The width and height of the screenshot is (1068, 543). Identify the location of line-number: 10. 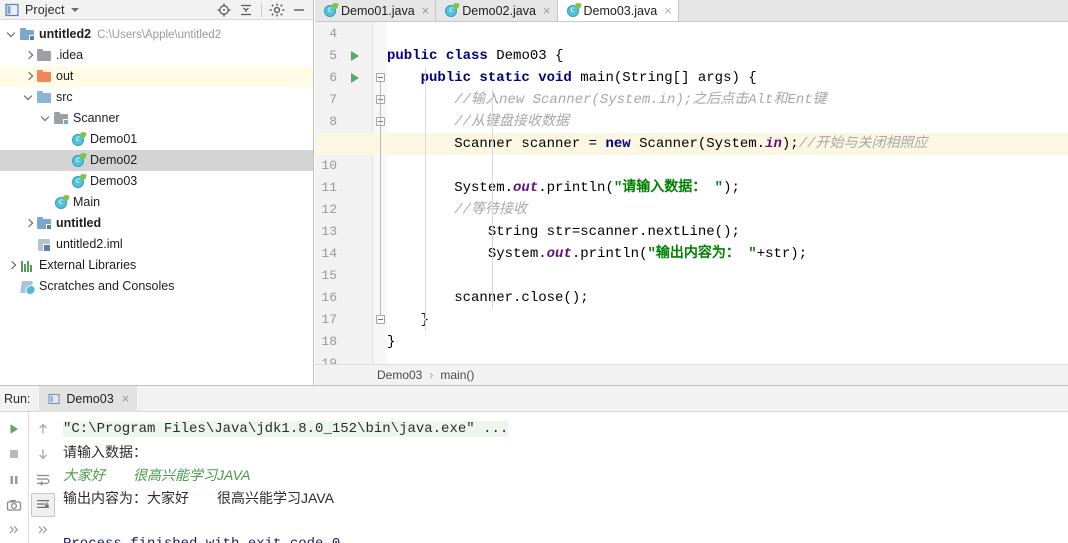
(329, 165).